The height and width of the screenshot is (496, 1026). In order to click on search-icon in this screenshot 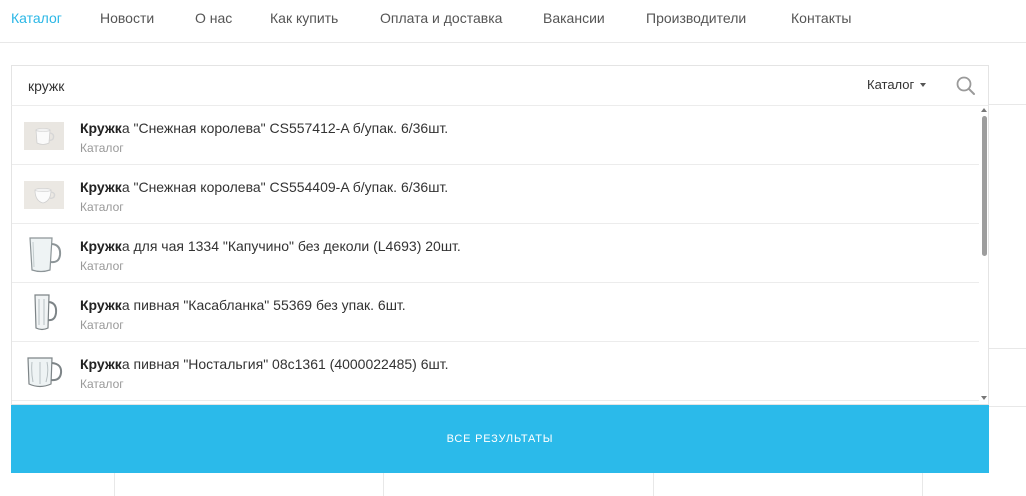, I will do `click(965, 85)`.